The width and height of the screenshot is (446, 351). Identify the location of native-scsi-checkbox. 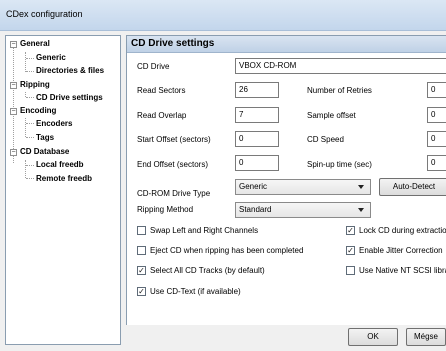
(350, 270).